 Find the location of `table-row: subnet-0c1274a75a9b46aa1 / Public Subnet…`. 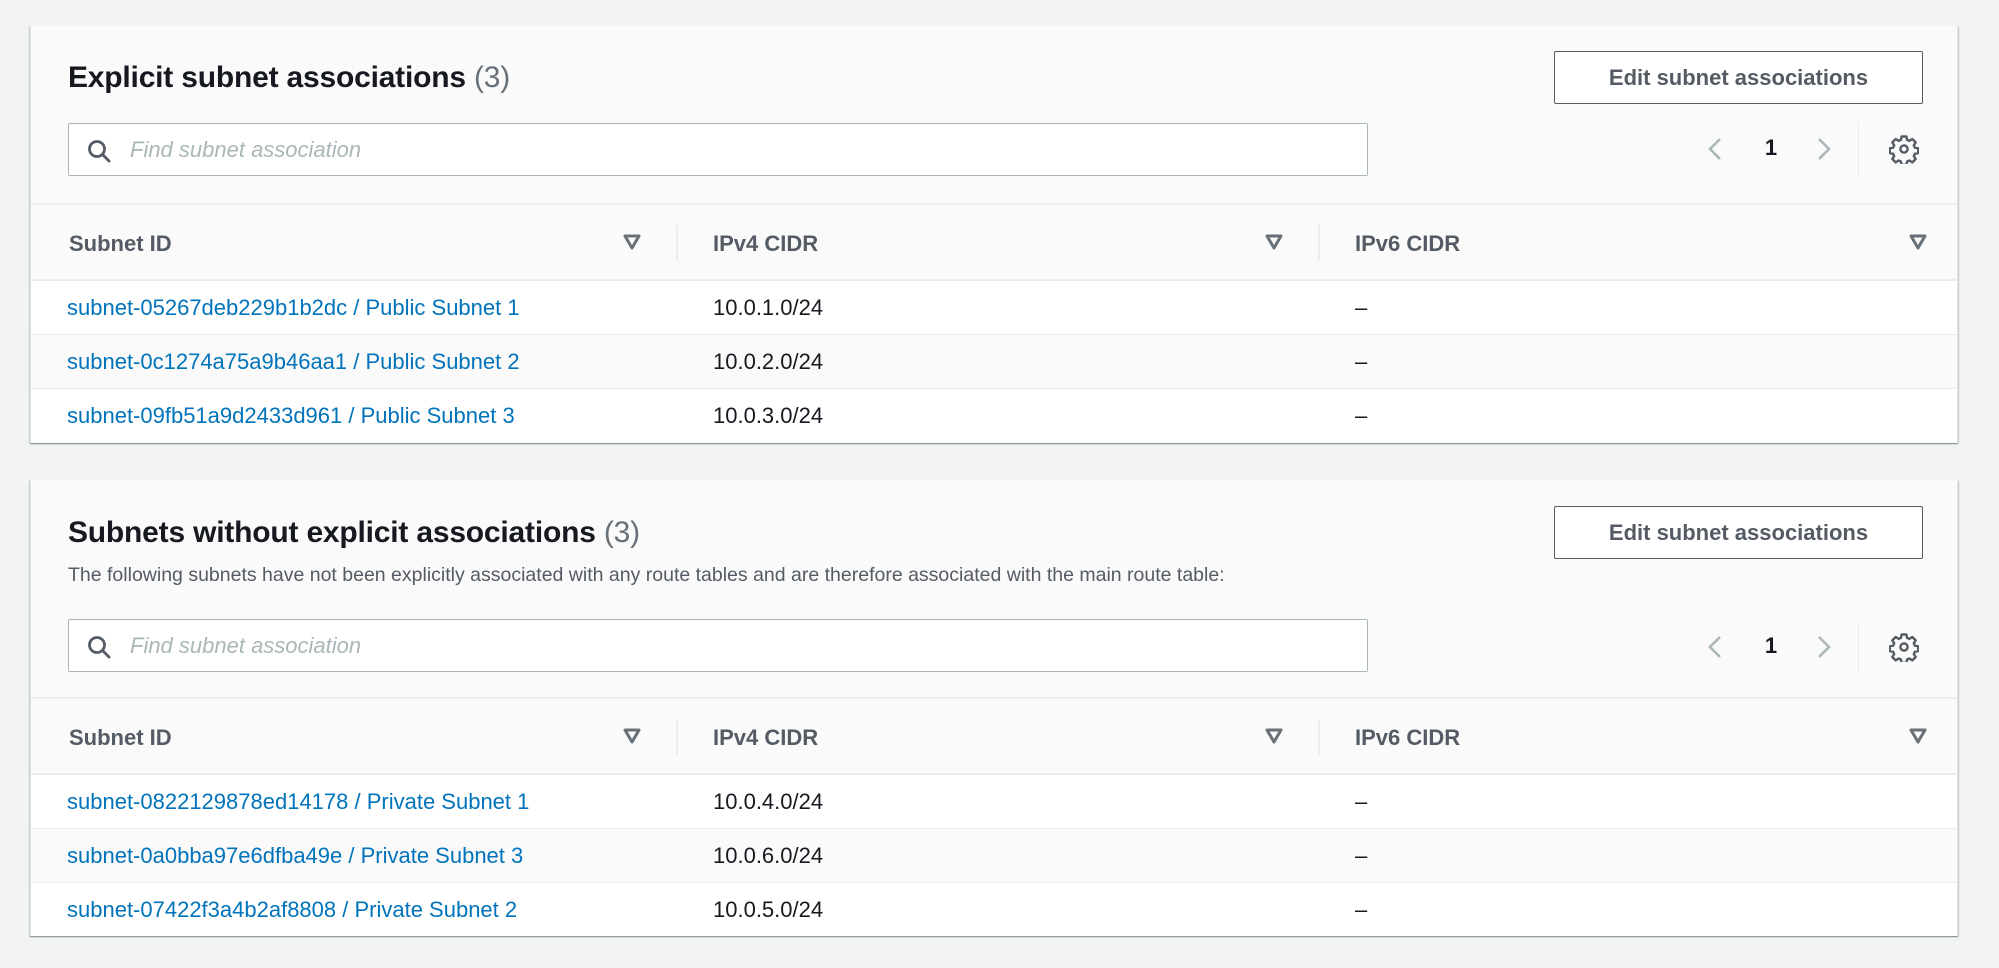

table-row: subnet-0c1274a75a9b46aa1 / Public Subnet… is located at coordinates (994, 362).